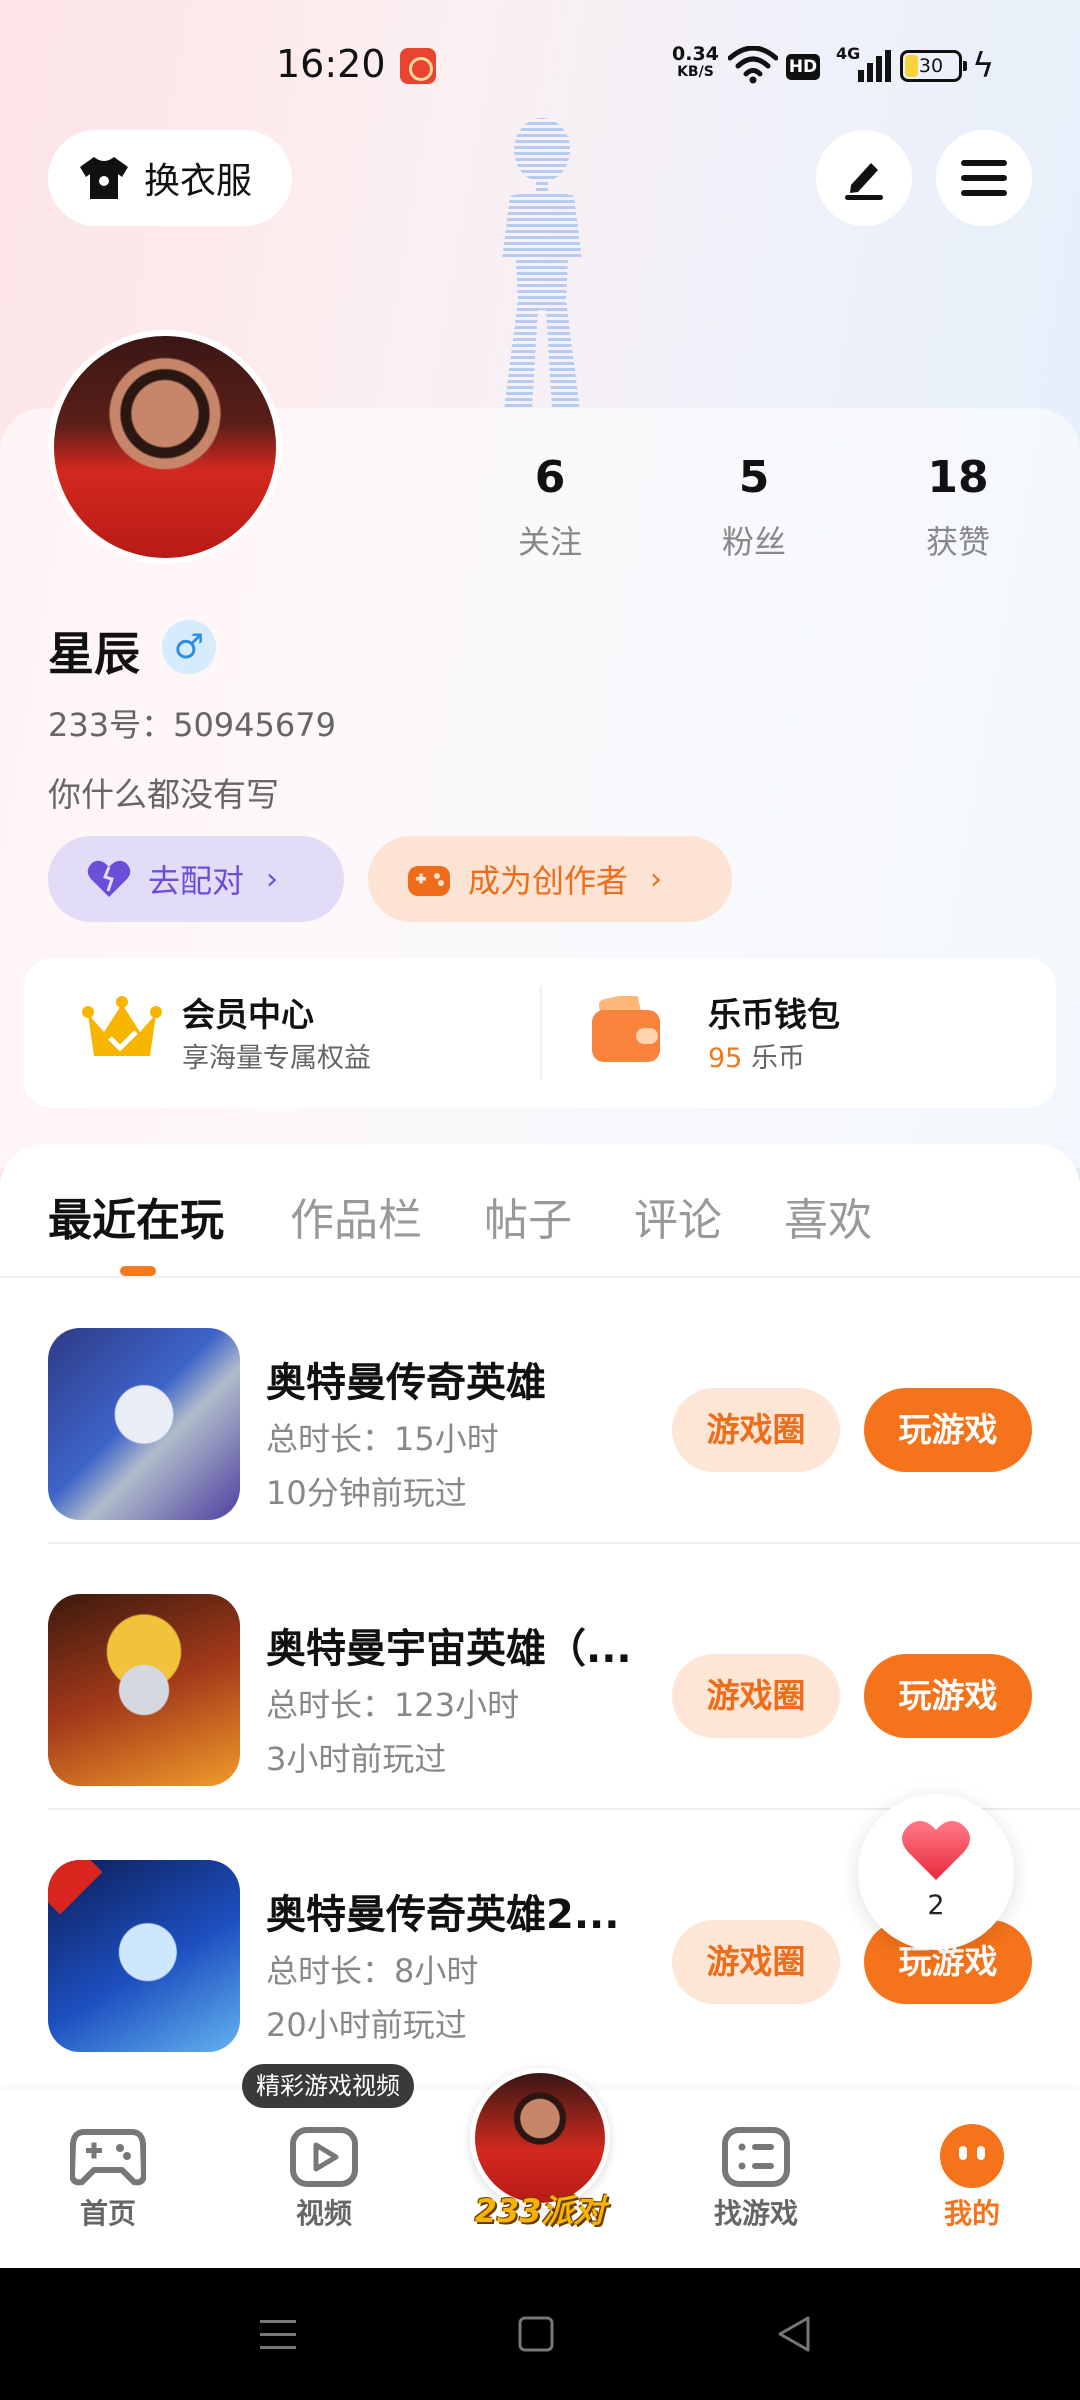  What do you see at coordinates (138, 1271) in the screenshot?
I see `active-tab-indicator` at bounding box center [138, 1271].